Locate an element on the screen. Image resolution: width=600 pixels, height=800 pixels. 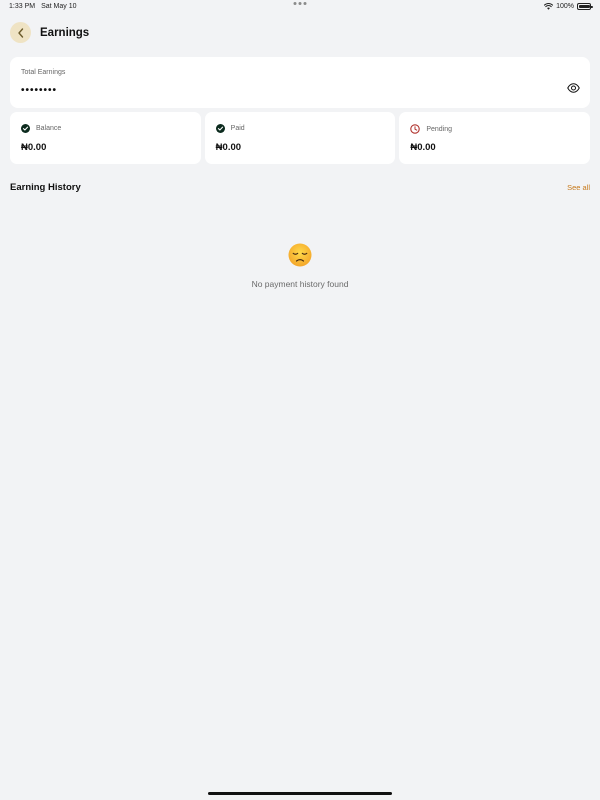
empty-state-message: No payment history found is located at coordinates (300, 284).